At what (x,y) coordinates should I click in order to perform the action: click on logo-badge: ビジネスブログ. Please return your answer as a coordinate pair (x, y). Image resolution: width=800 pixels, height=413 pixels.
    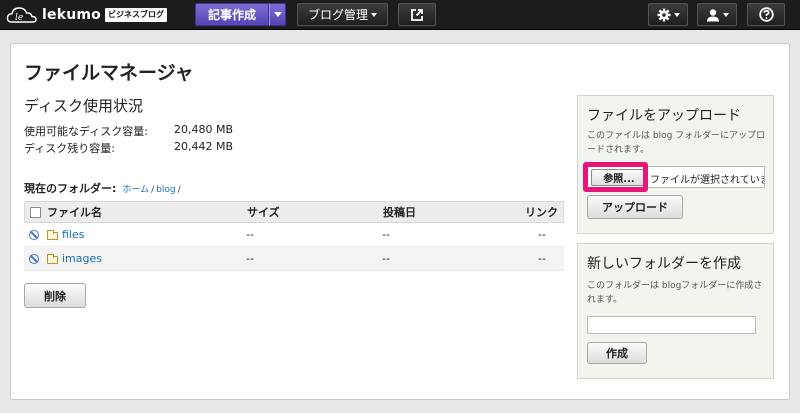
    Looking at the image, I should click on (135, 15).